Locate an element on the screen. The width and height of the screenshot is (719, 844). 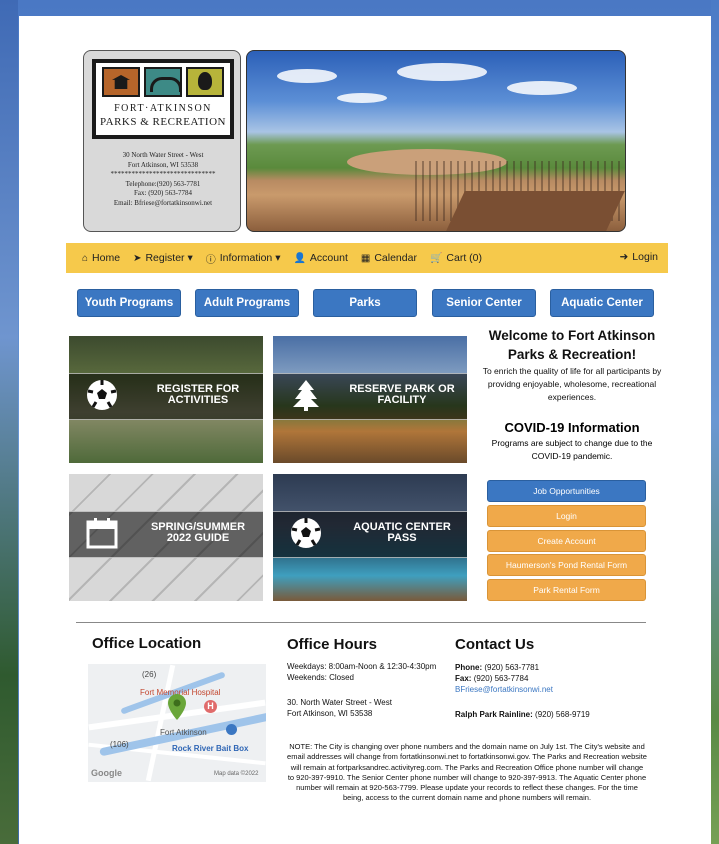
parks-button: Parks is located at coordinates (365, 303).